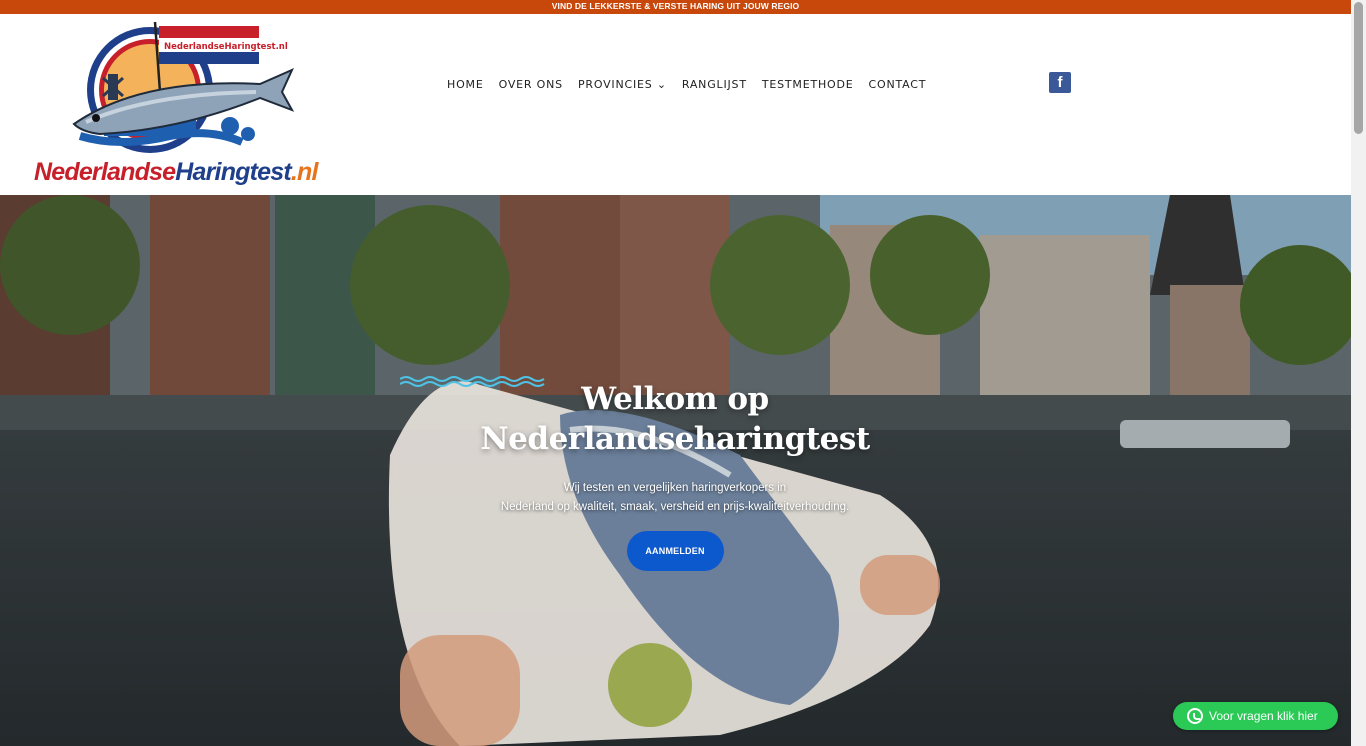 The width and height of the screenshot is (1366, 746). What do you see at coordinates (183, 87) in the screenshot?
I see `herring-logo-graphic: NederlandseHaringtest.nl` at bounding box center [183, 87].